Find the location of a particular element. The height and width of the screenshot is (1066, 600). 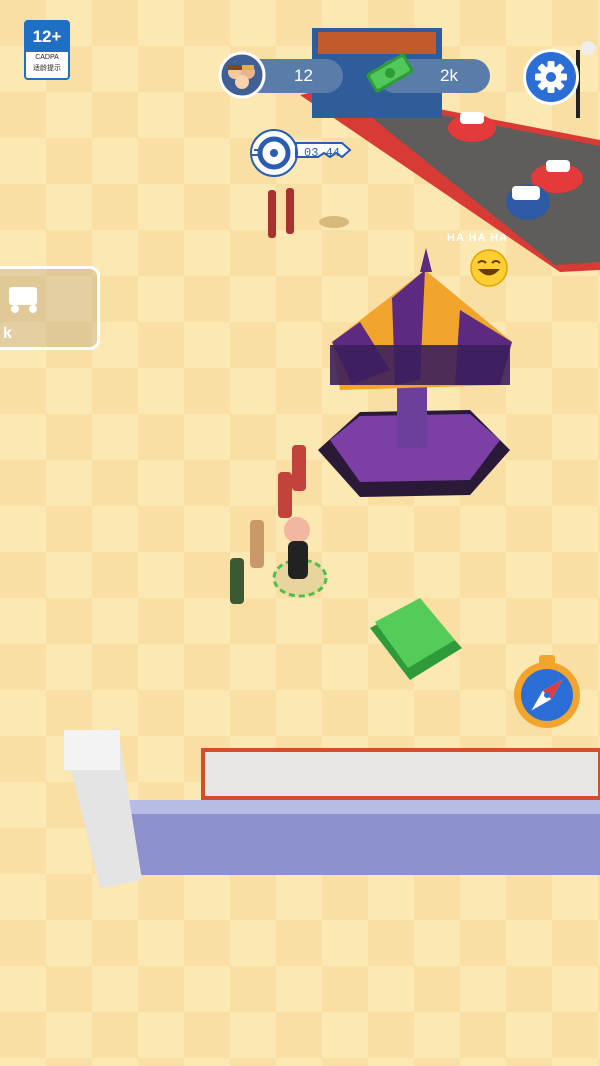

age-rating-note: 适龄提示 is located at coordinates (47, 68).